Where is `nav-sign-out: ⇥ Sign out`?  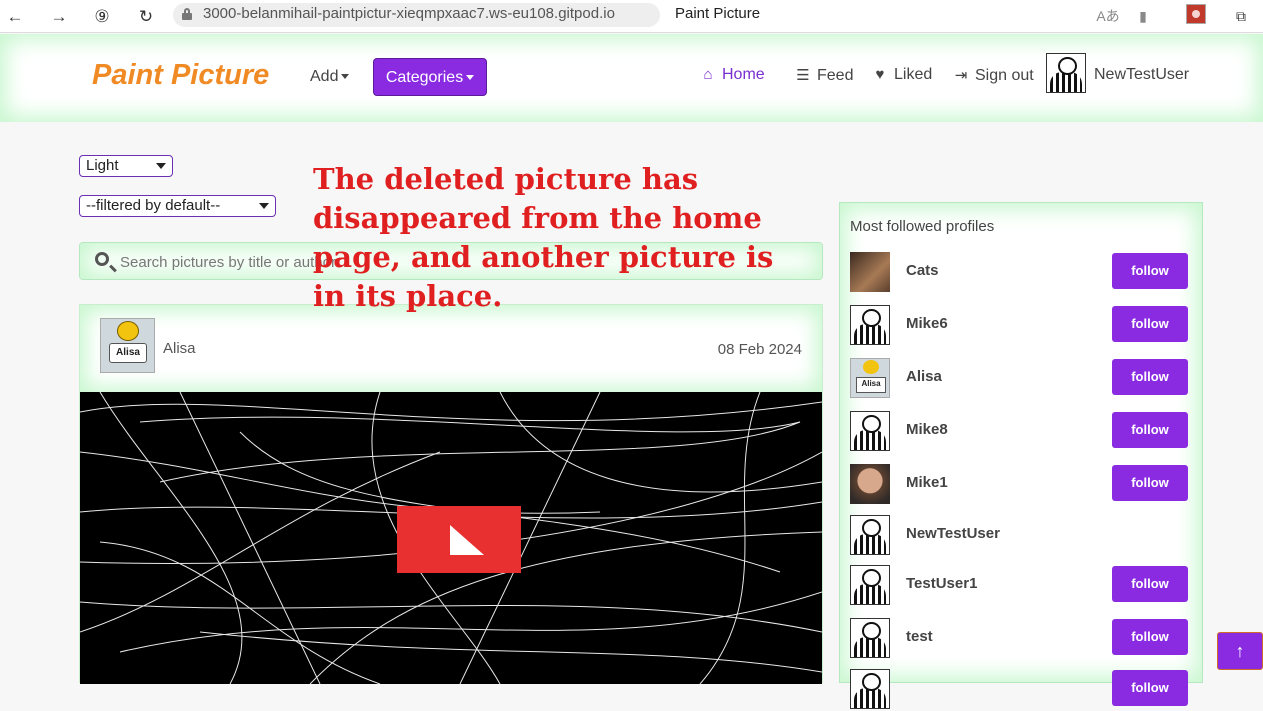
nav-sign-out: ⇥ Sign out is located at coordinates (993, 75).